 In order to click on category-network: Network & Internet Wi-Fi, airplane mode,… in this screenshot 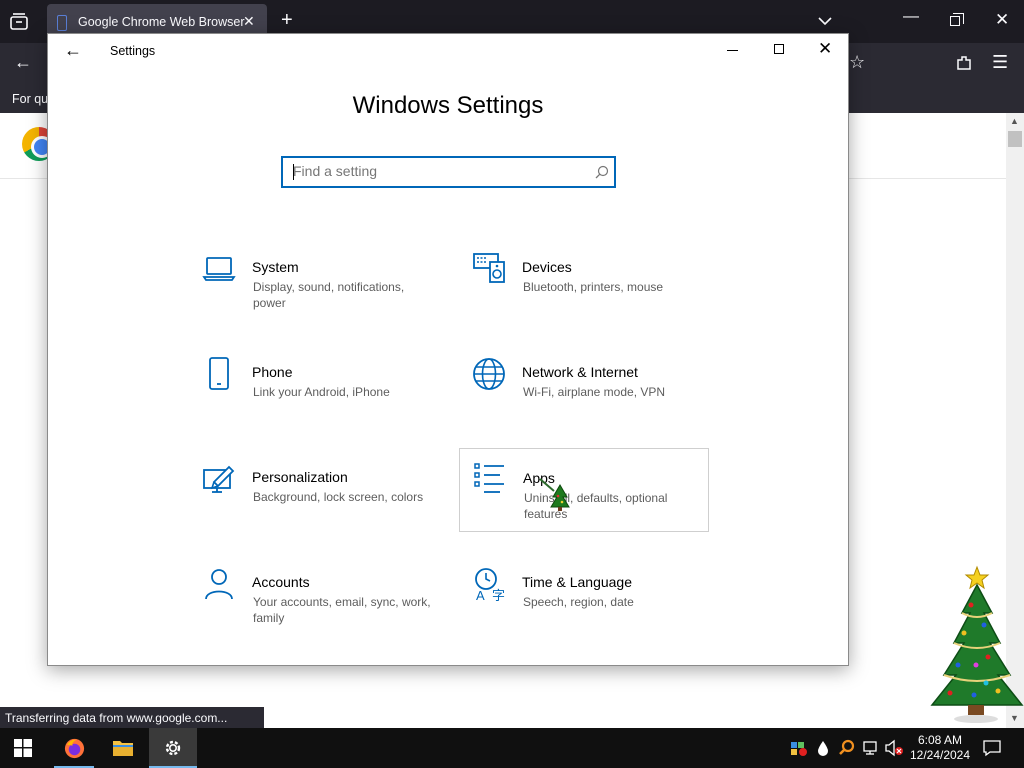, I will do `click(597, 399)`.